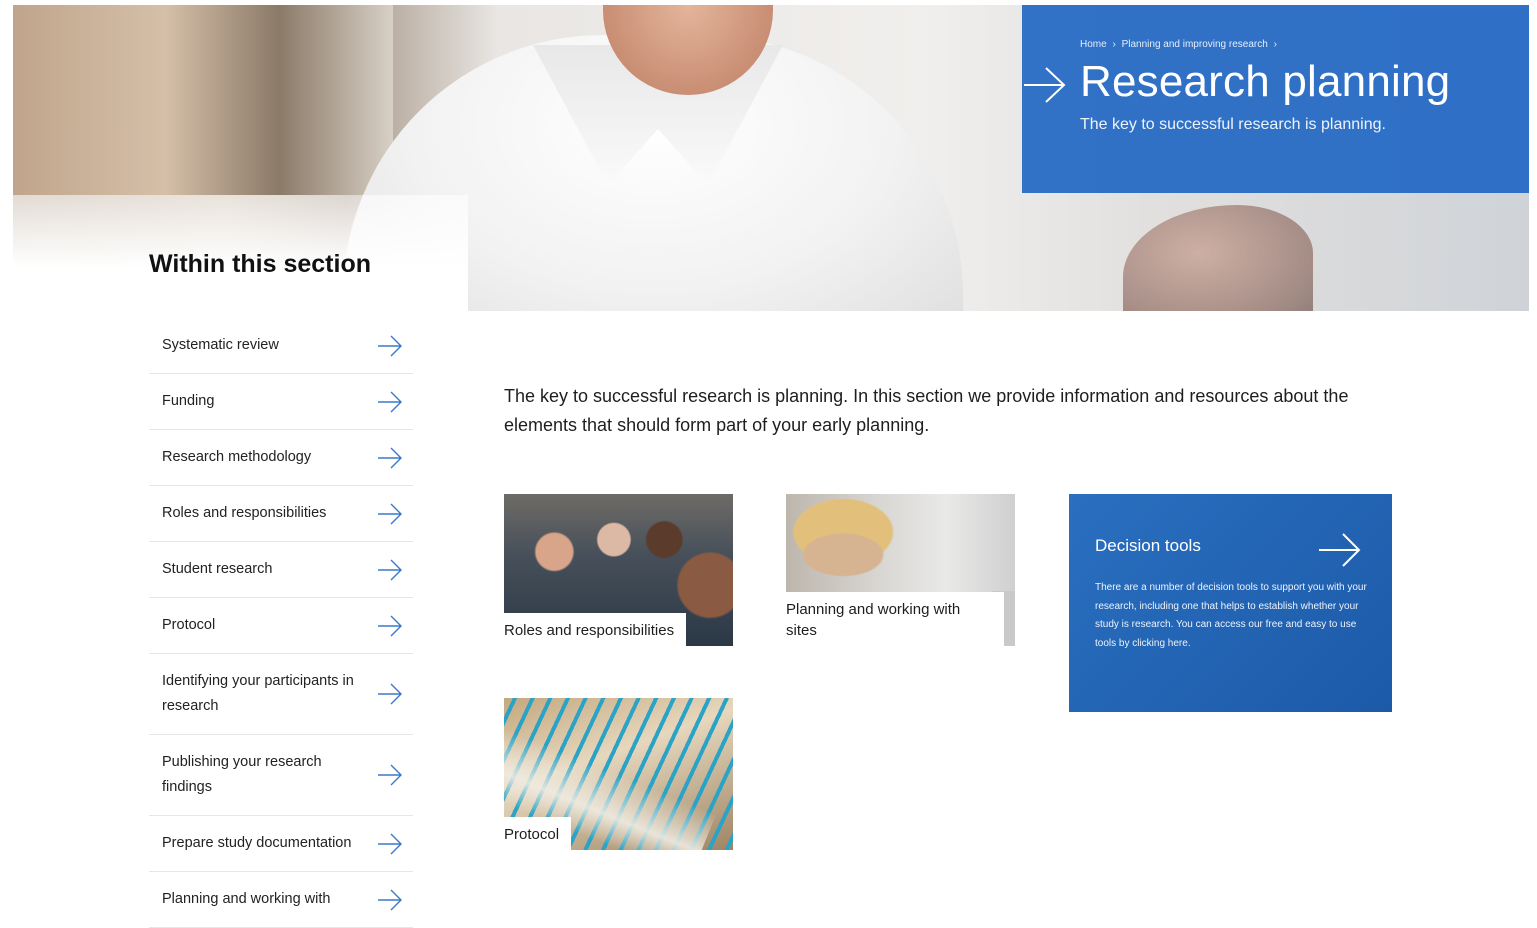 This screenshot has height=928, width=1537. Describe the element at coordinates (281, 402) in the screenshot. I see `sidebar-item-funding: Funding` at that location.